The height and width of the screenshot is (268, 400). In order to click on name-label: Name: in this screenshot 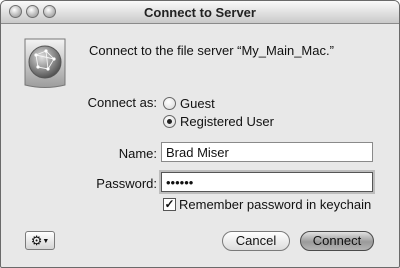, I will do `click(137, 153)`.